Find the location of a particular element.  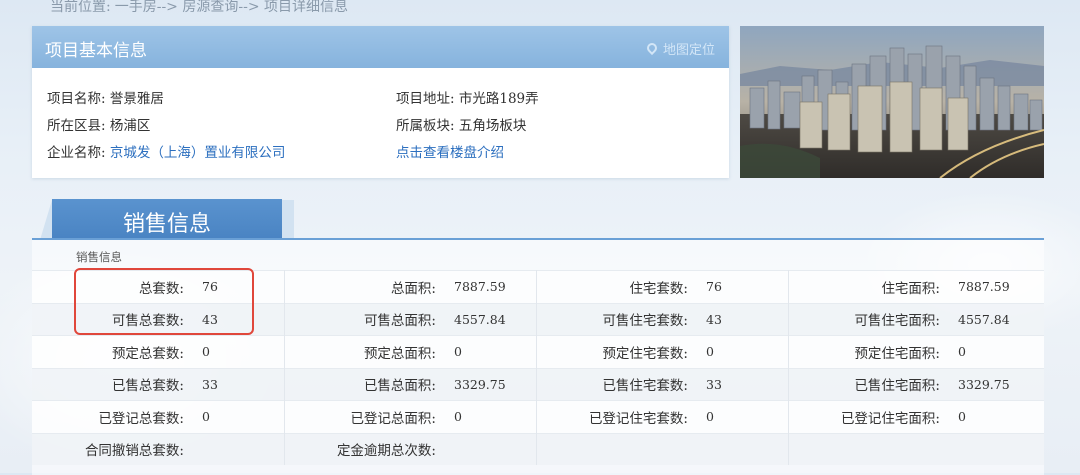

table-cell-label: 住宅面积: is located at coordinates (869, 286).